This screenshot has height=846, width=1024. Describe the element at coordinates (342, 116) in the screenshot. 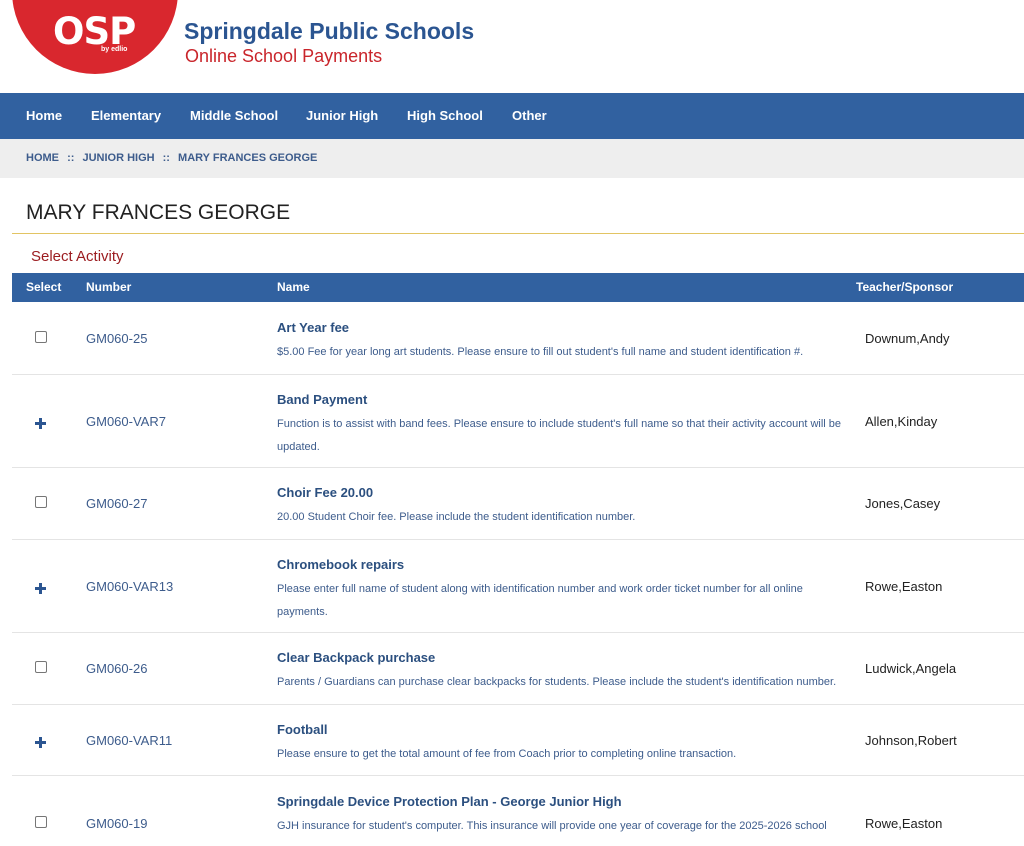

I see `nav-item-junior-high: Junior High` at that location.